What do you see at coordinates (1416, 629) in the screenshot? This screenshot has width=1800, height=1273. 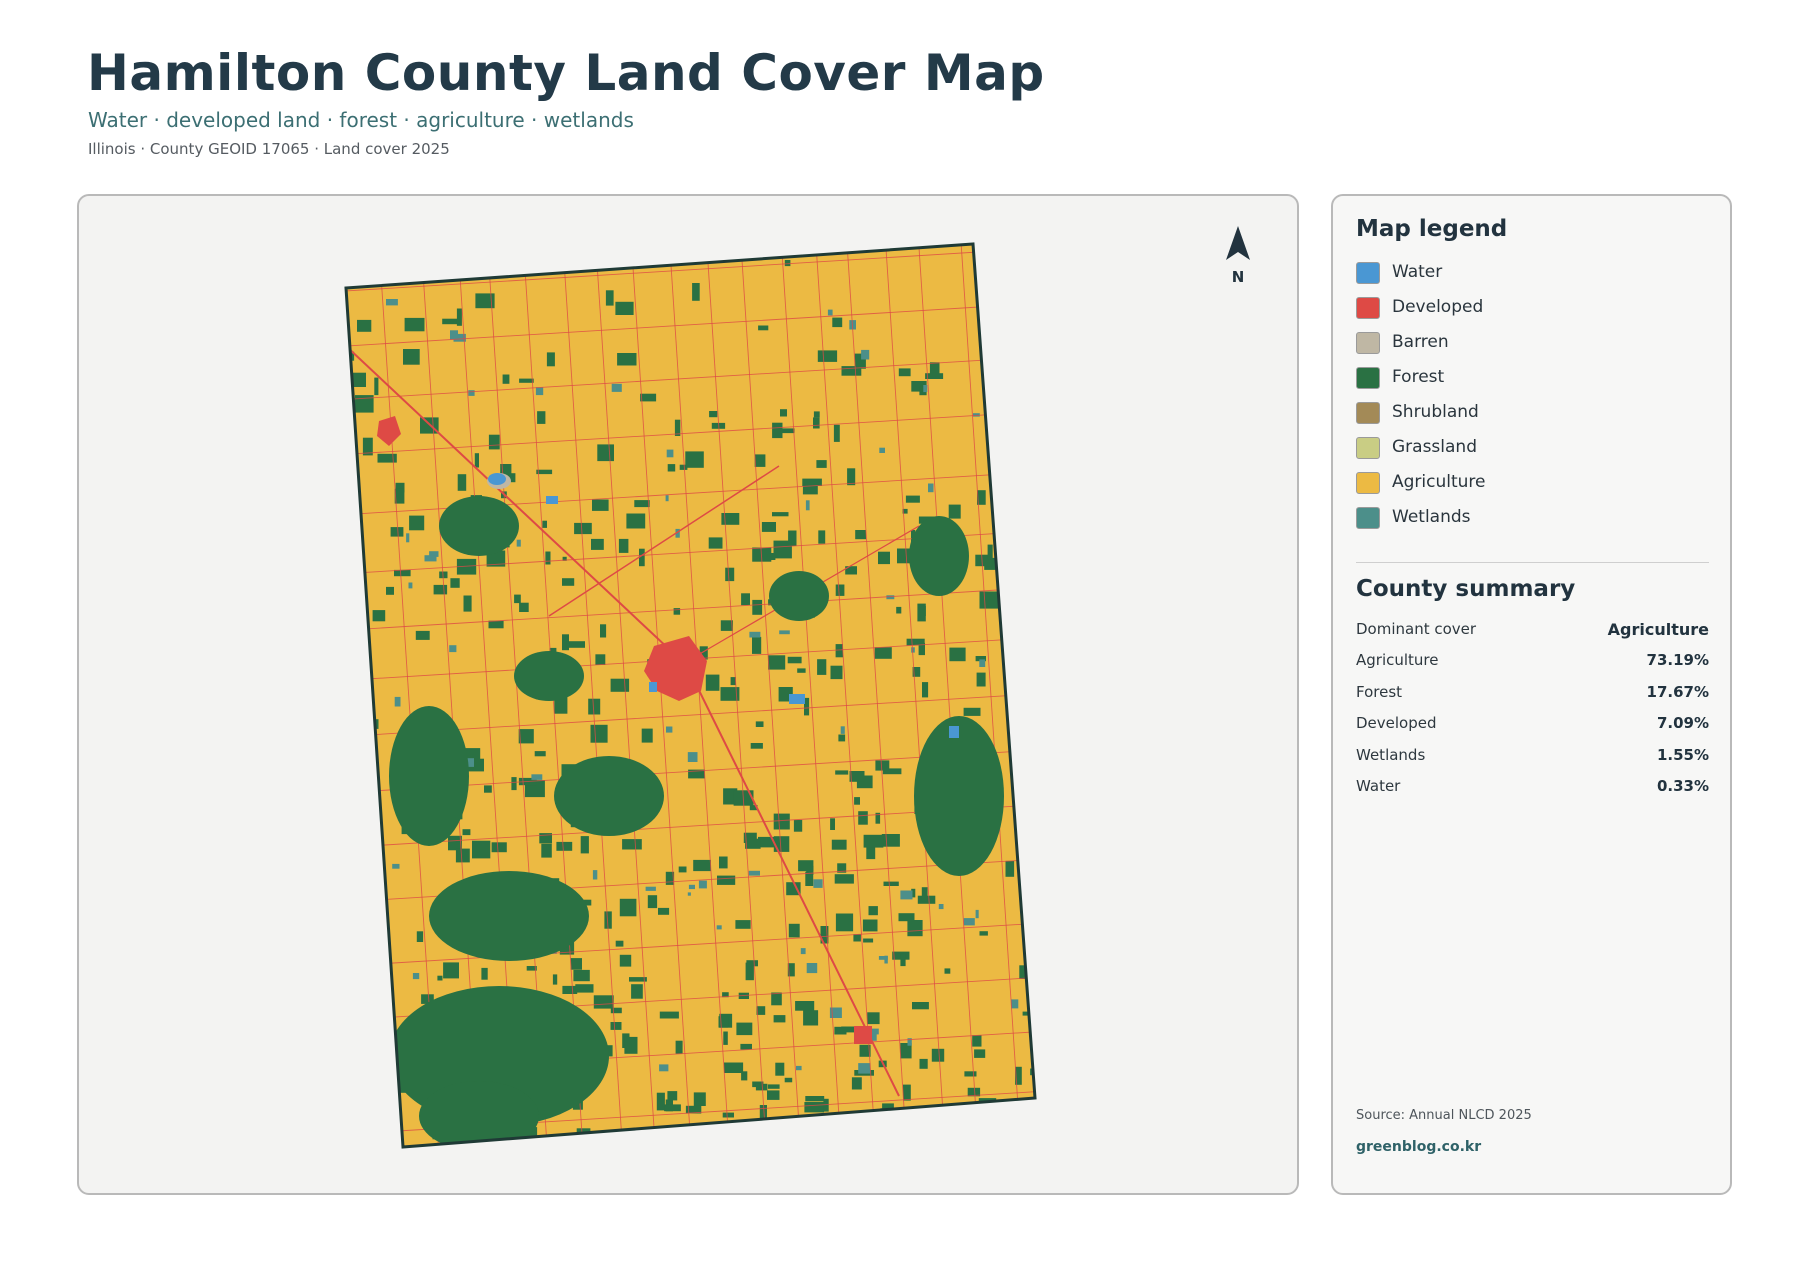 I see `summary-label: Dominant cover` at bounding box center [1416, 629].